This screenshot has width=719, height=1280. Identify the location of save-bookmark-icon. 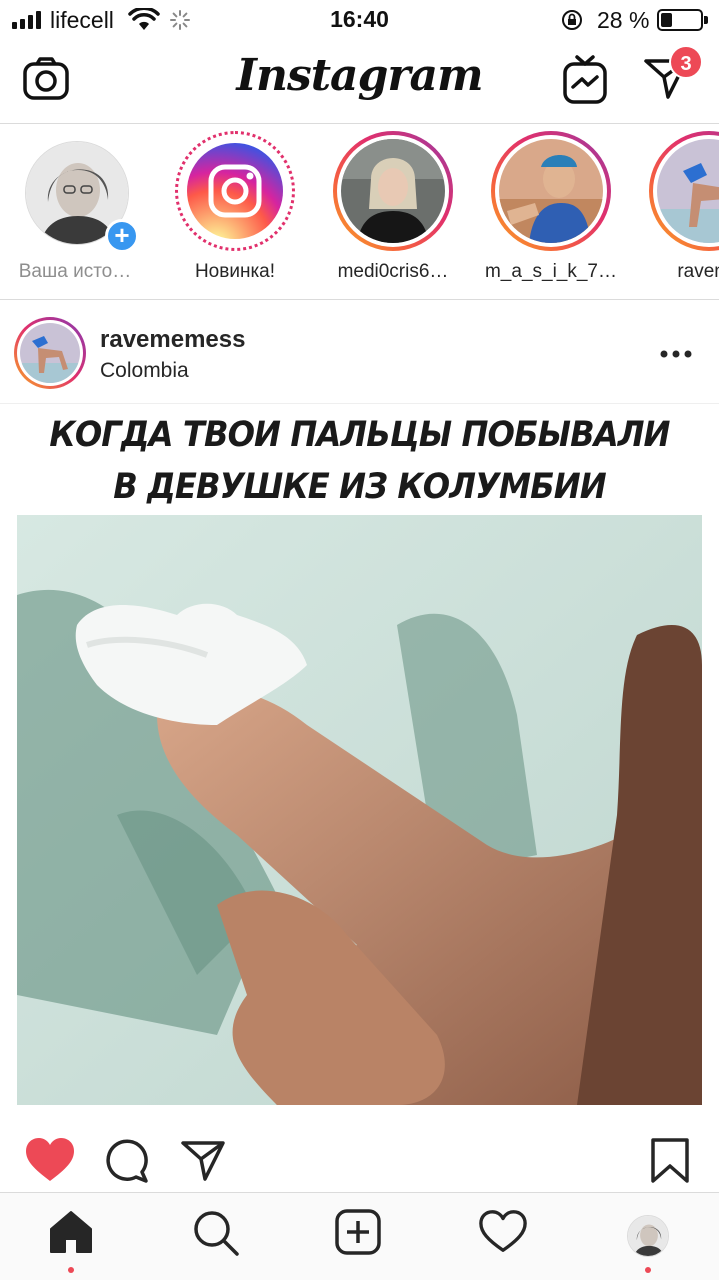
(670, 1161).